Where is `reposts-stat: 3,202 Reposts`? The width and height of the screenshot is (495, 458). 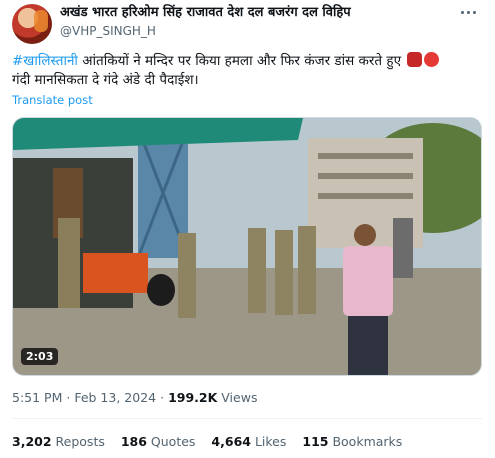
reposts-stat: 3,202 Reposts is located at coordinates (58, 441).